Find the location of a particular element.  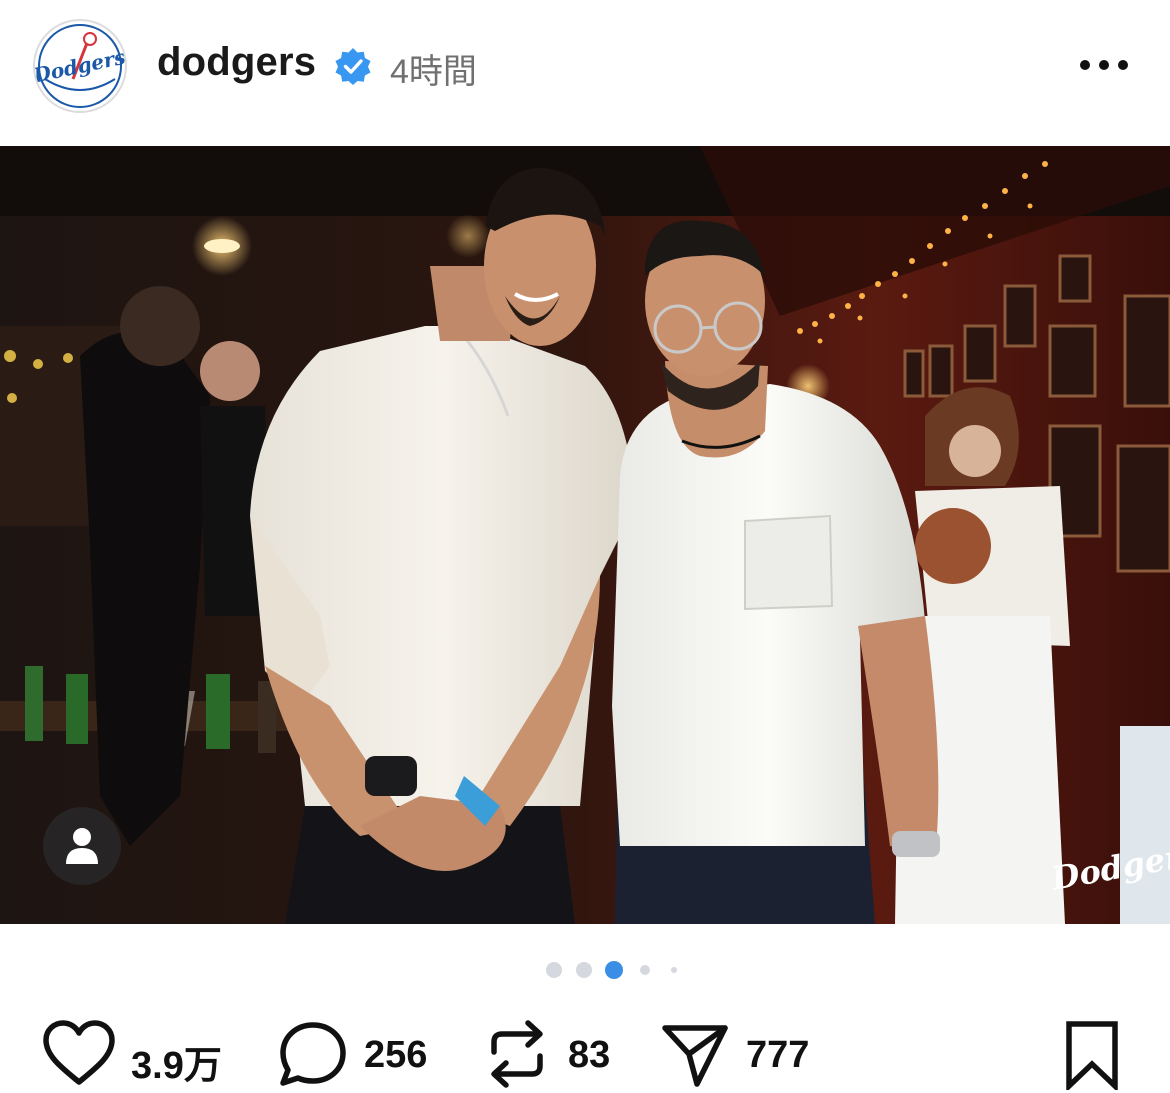

bookmark-icon is located at coordinates (1092, 1055).